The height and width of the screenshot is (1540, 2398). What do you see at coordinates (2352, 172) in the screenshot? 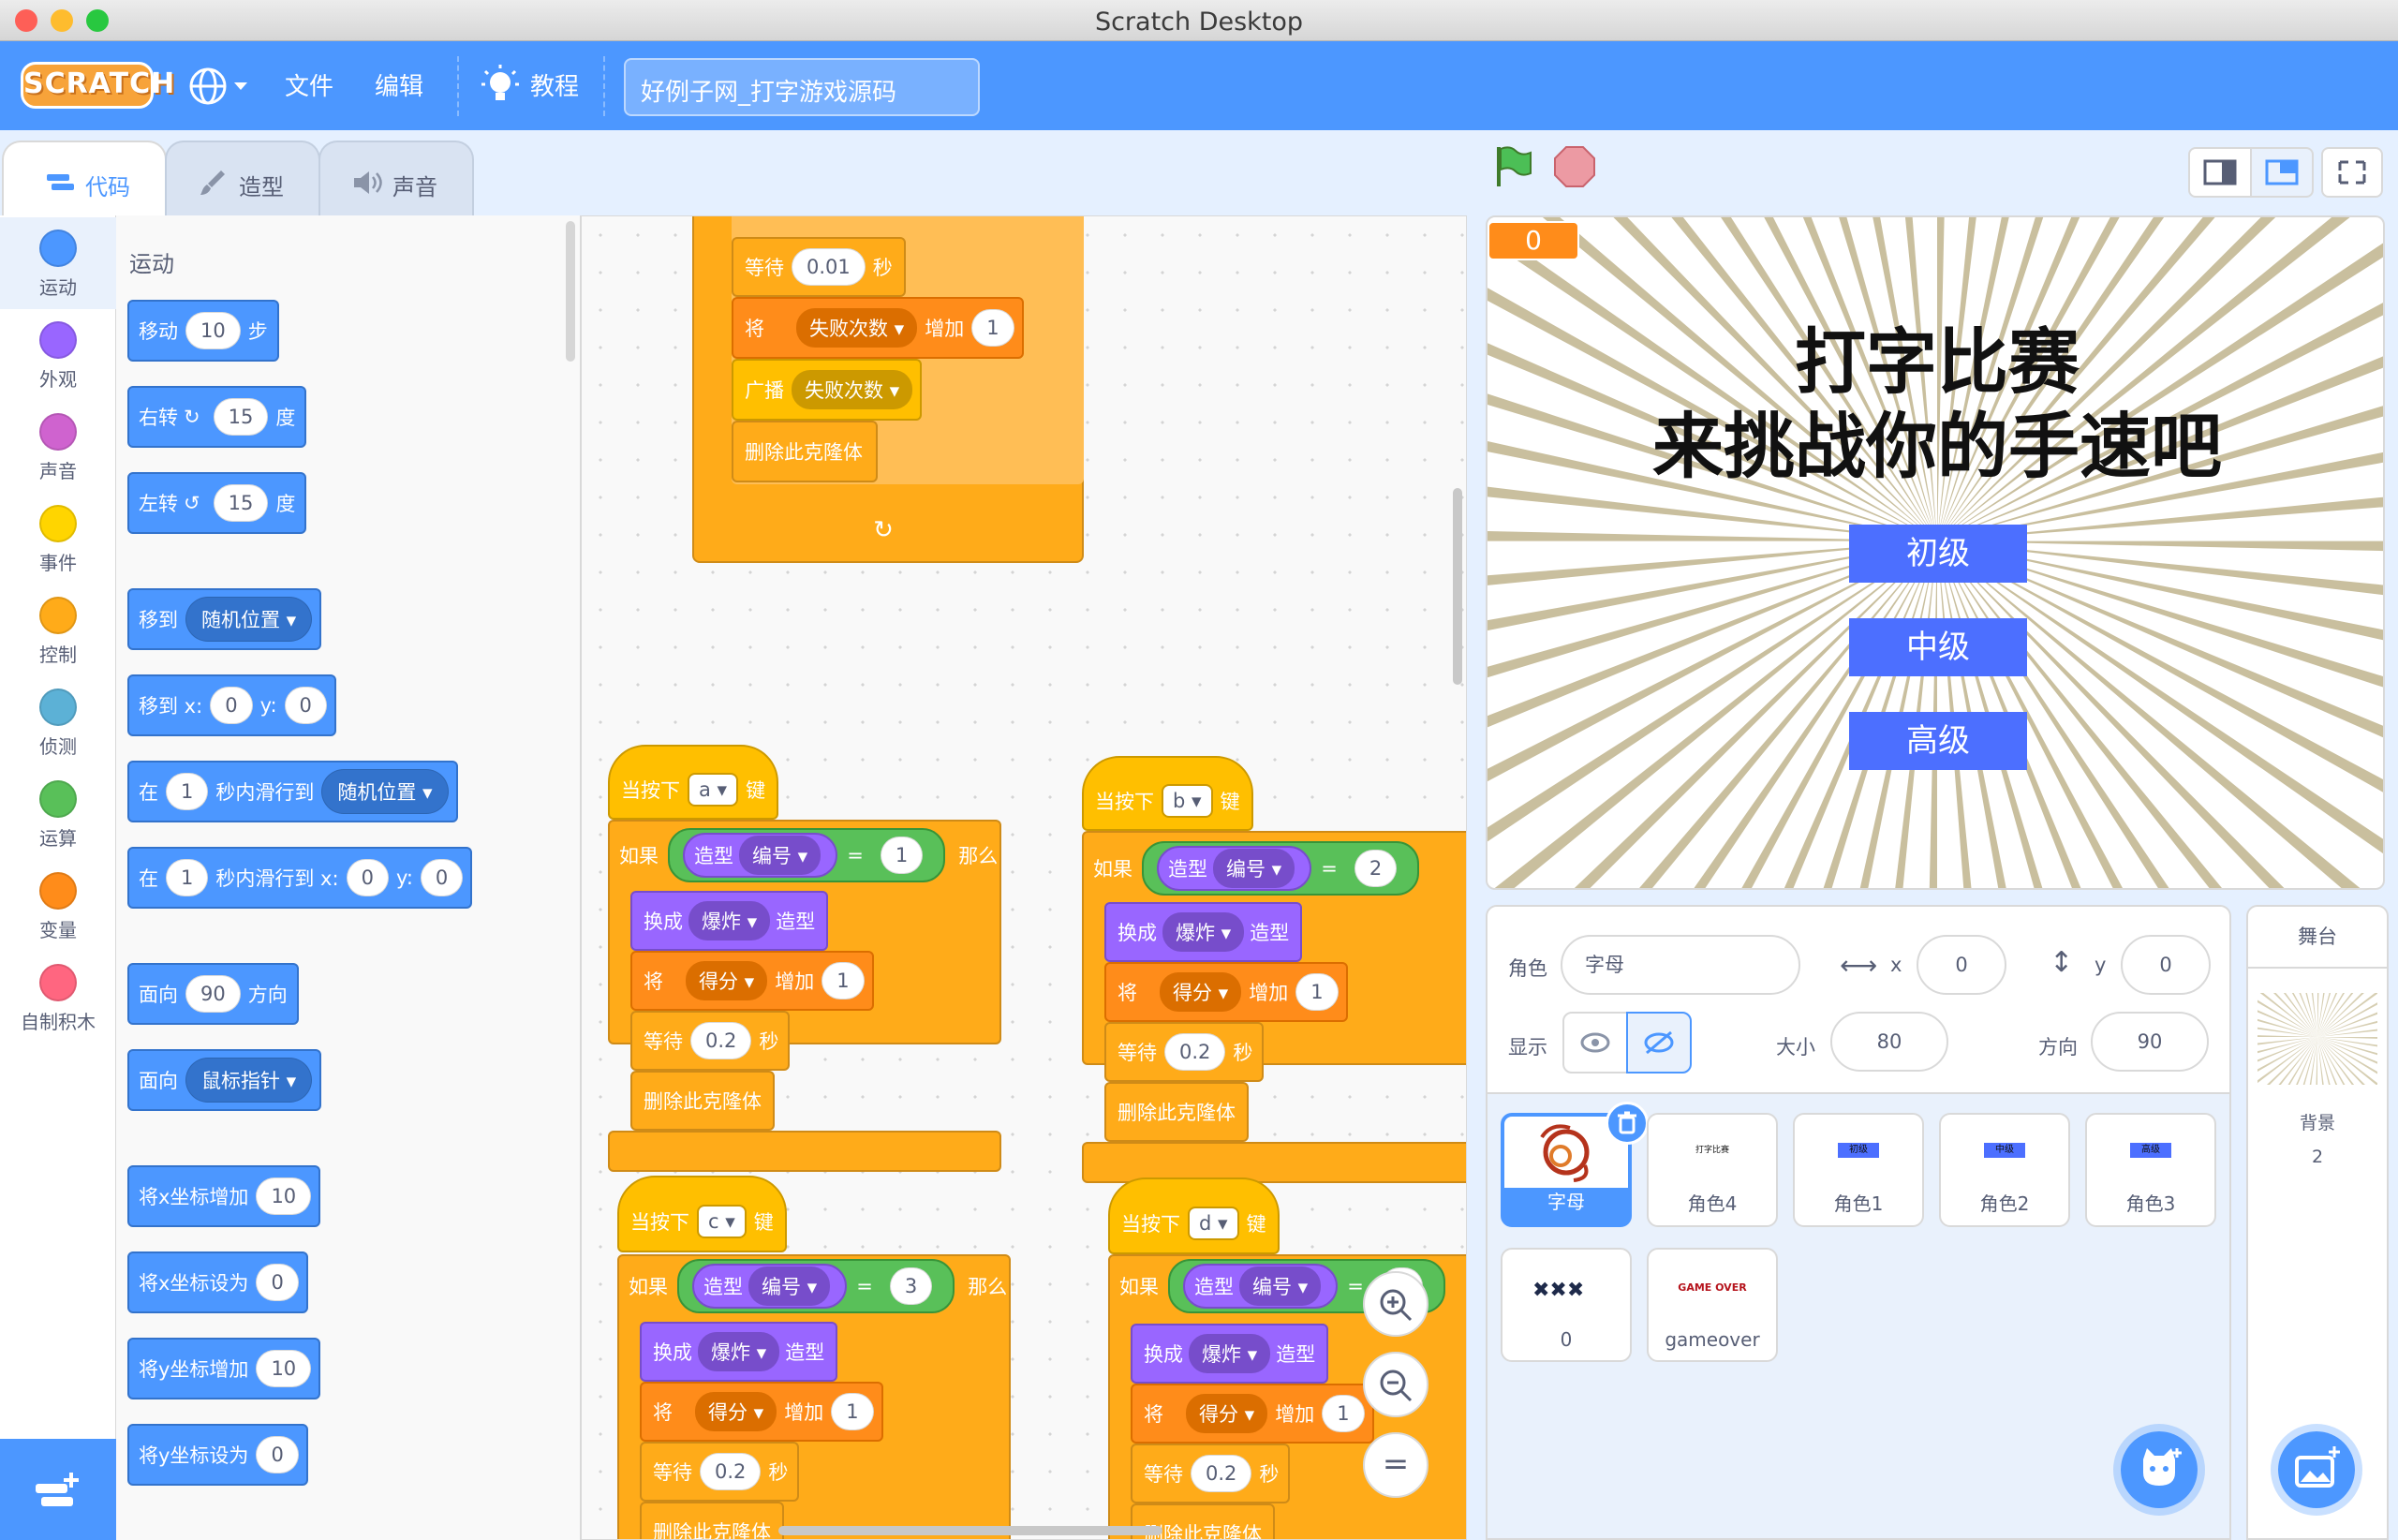
I see `fullscreen-button` at bounding box center [2352, 172].